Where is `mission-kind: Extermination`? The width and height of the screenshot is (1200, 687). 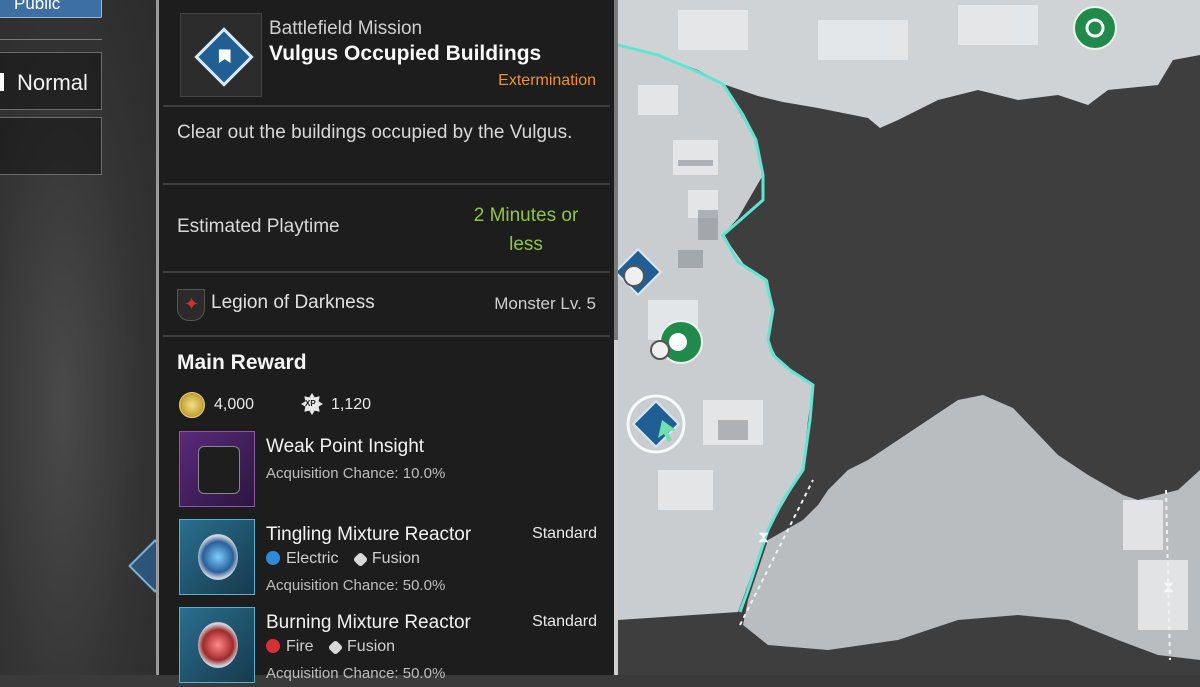 mission-kind: Extermination is located at coordinates (547, 80).